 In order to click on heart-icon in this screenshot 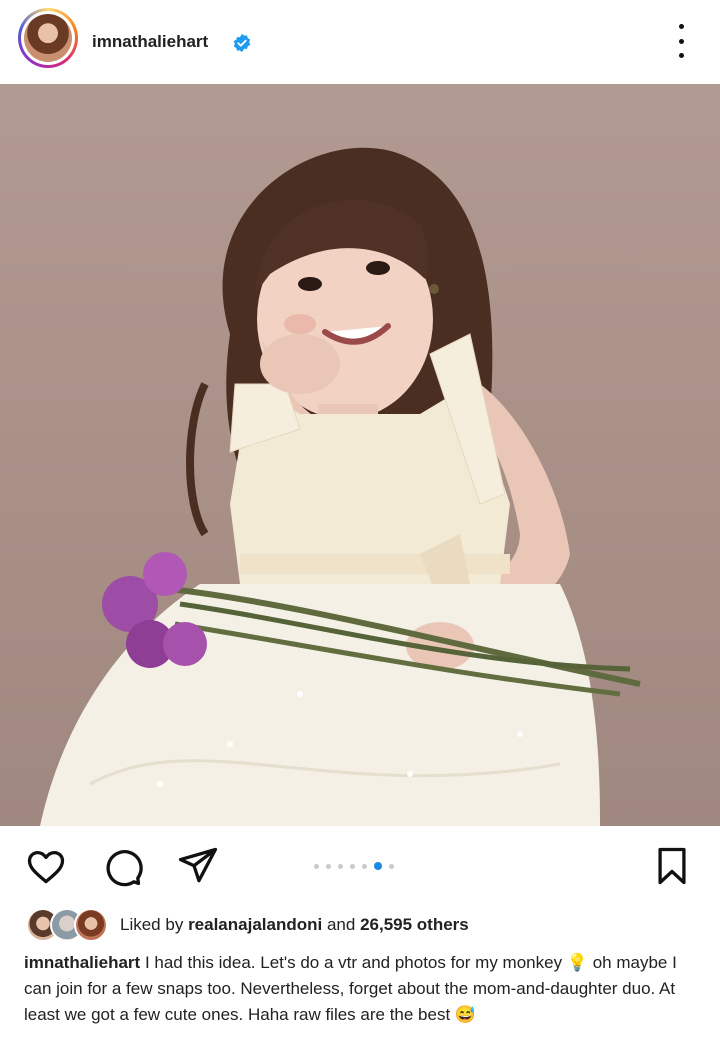, I will do `click(46, 866)`.